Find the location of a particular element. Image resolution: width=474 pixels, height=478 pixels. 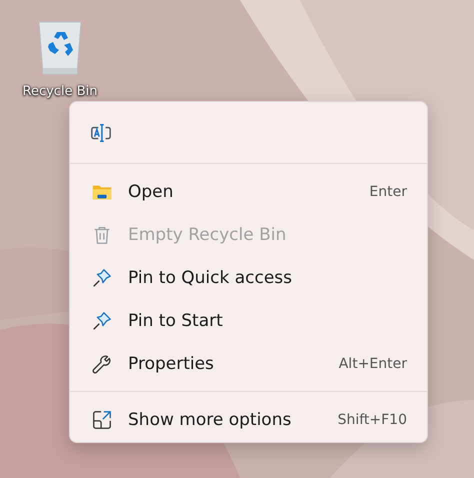

shortcut-label: Enter is located at coordinates (388, 192).